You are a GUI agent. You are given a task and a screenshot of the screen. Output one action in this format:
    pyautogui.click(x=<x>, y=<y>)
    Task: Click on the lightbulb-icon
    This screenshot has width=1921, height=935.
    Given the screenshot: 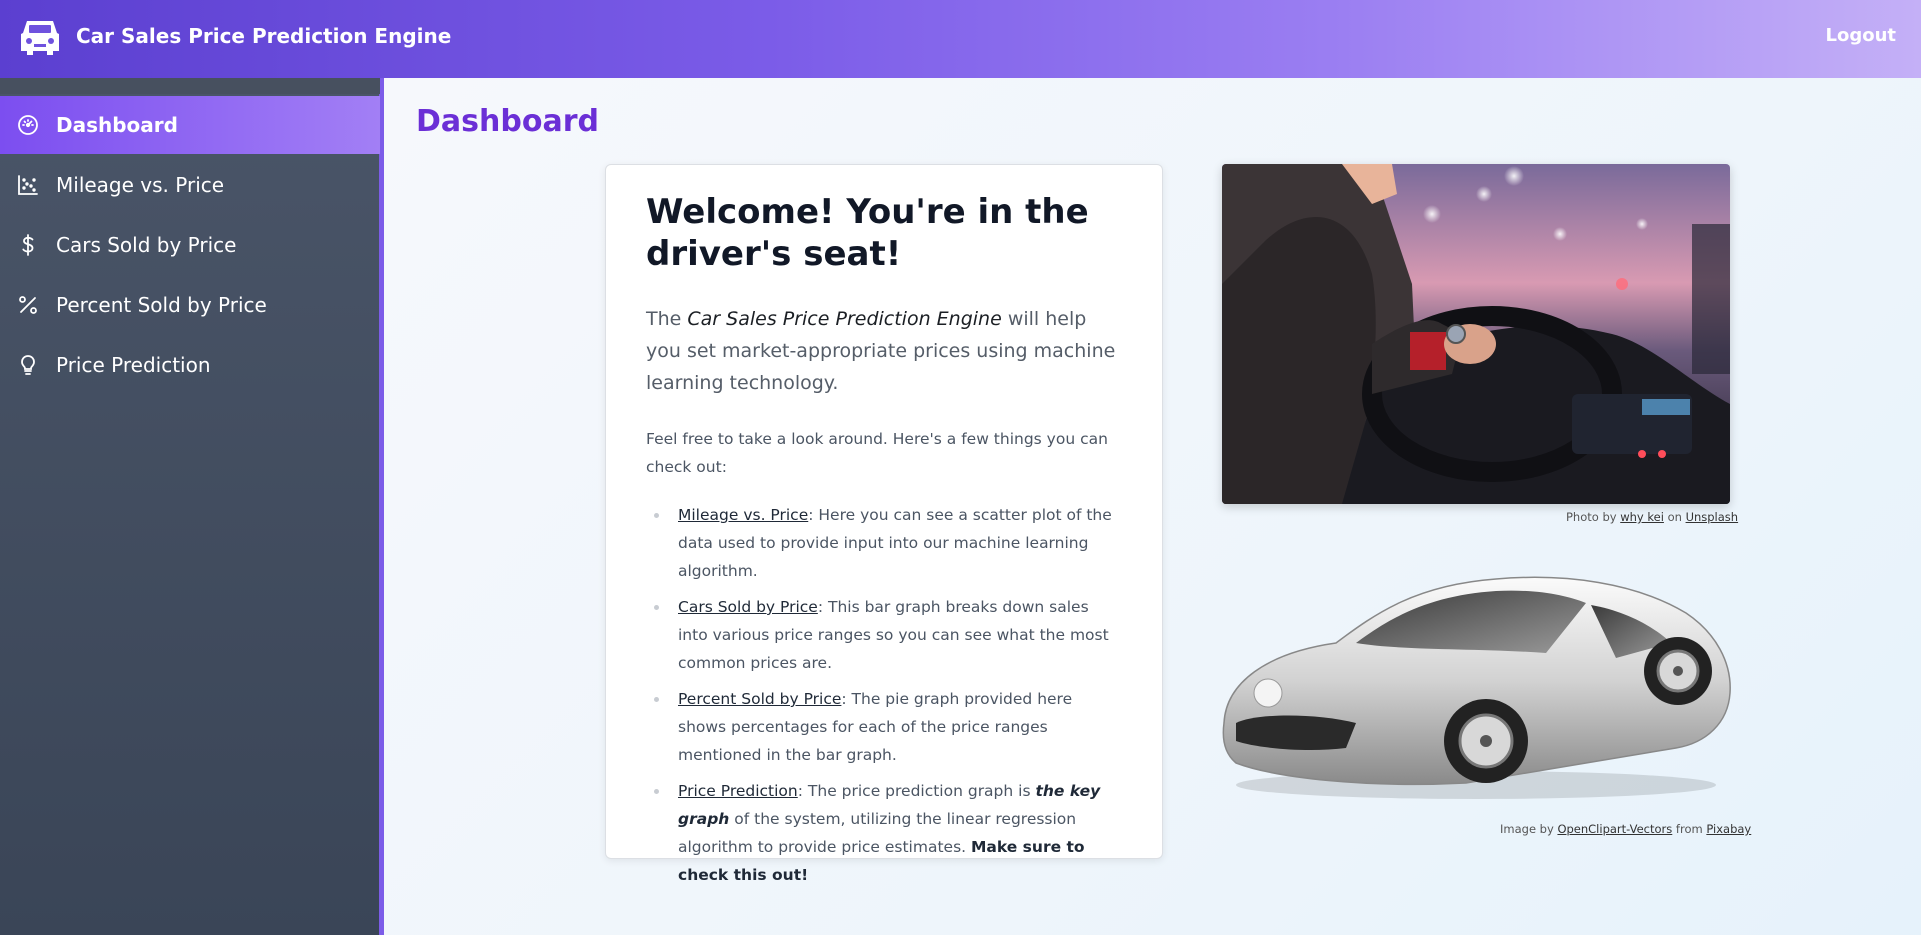 What is the action you would take?
    pyautogui.click(x=28, y=365)
    